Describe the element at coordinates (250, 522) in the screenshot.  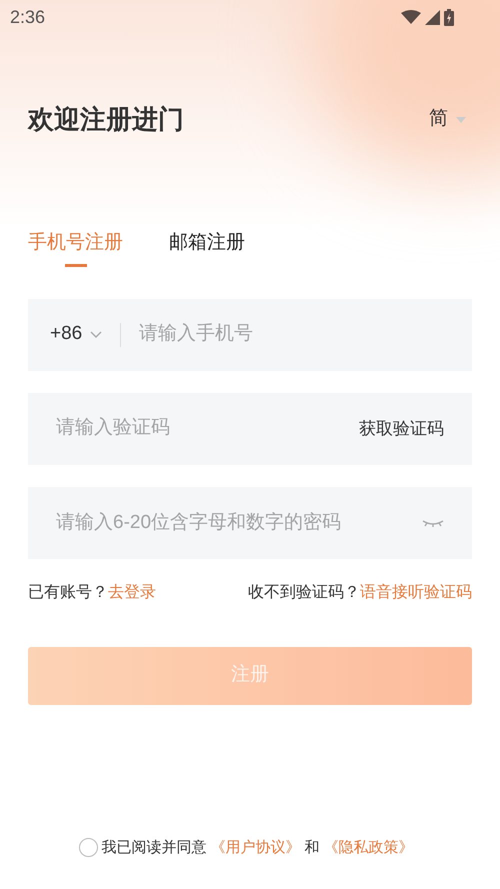
I see `password-field: 请输入6-20位含字母和数字的密码` at that location.